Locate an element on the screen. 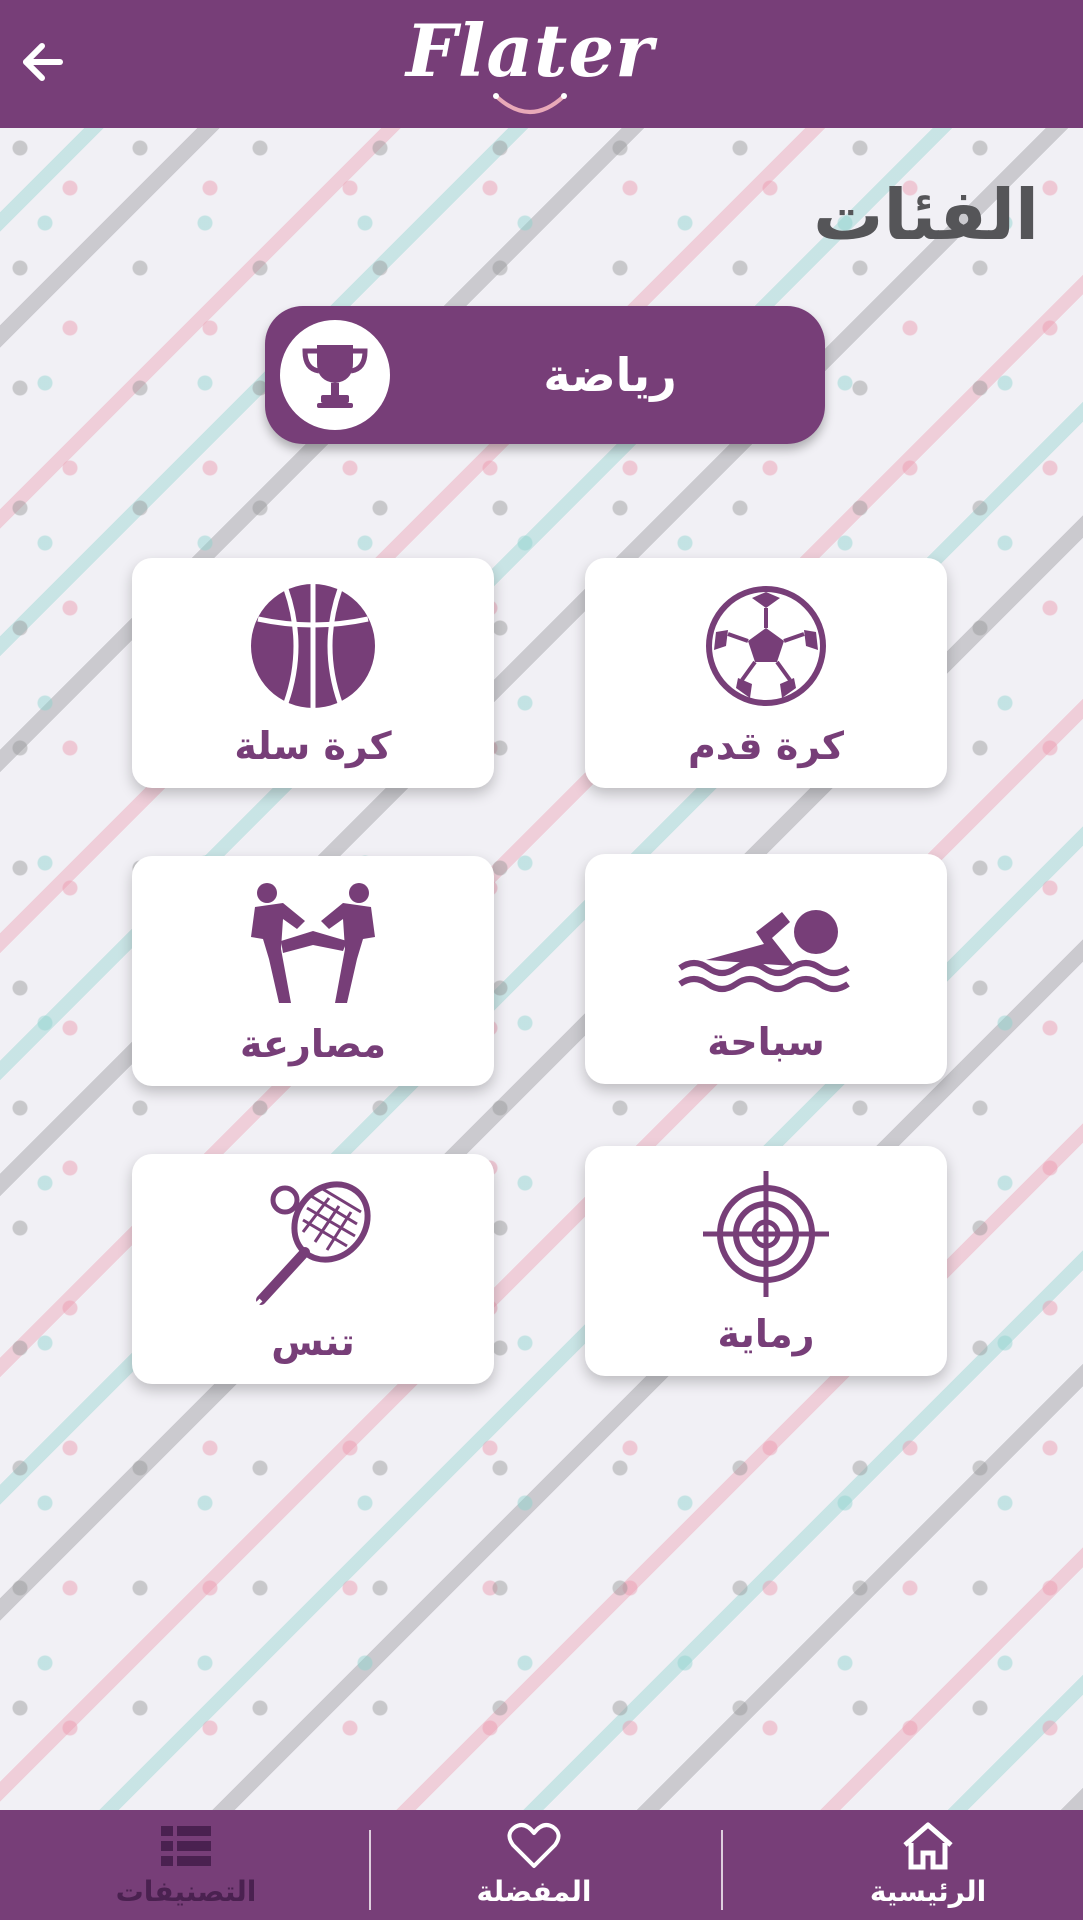 This screenshot has height=1920, width=1083. card-wrestling: مصارعة is located at coordinates (313, 971).